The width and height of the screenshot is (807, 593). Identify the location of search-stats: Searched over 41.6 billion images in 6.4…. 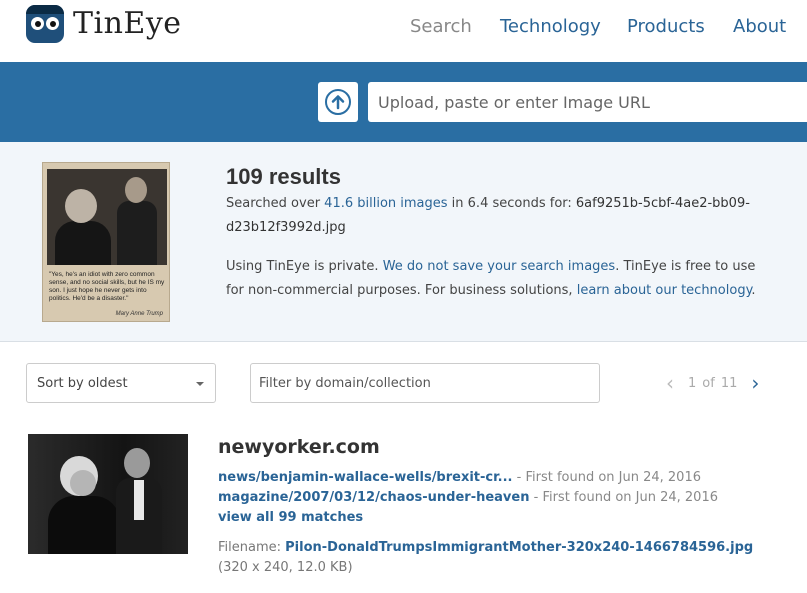
(496, 216).